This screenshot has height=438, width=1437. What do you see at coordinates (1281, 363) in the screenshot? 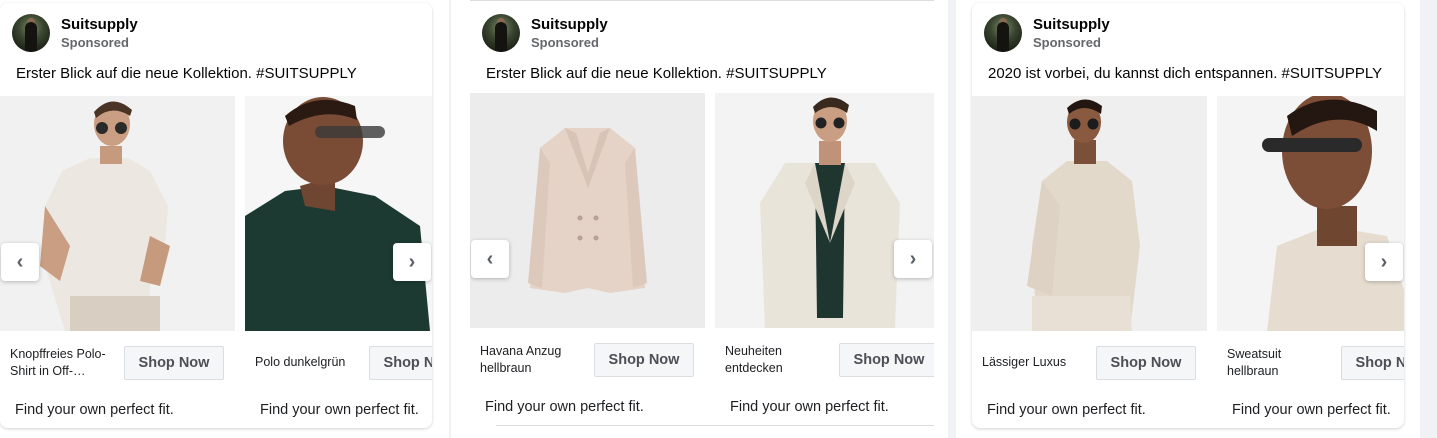
I see `item-title: Sweatsuit hellbraun` at bounding box center [1281, 363].